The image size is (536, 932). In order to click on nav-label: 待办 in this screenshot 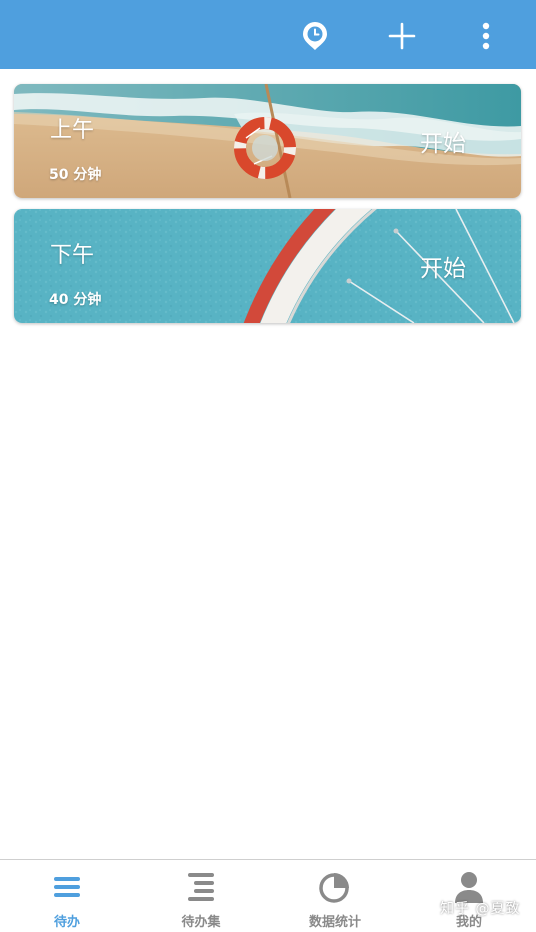, I will do `click(66, 922)`.